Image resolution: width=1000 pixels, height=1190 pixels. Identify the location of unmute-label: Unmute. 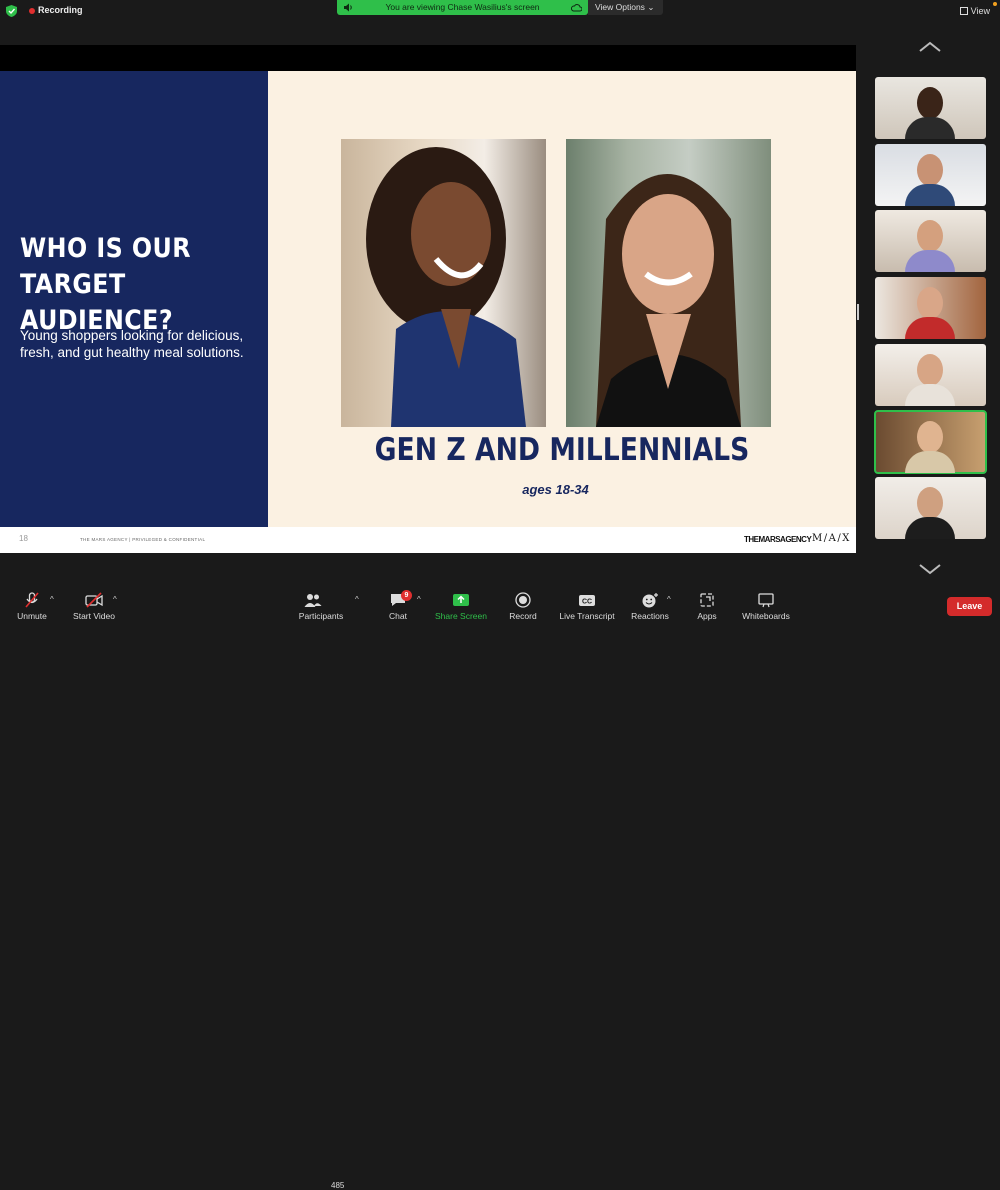
(32, 616).